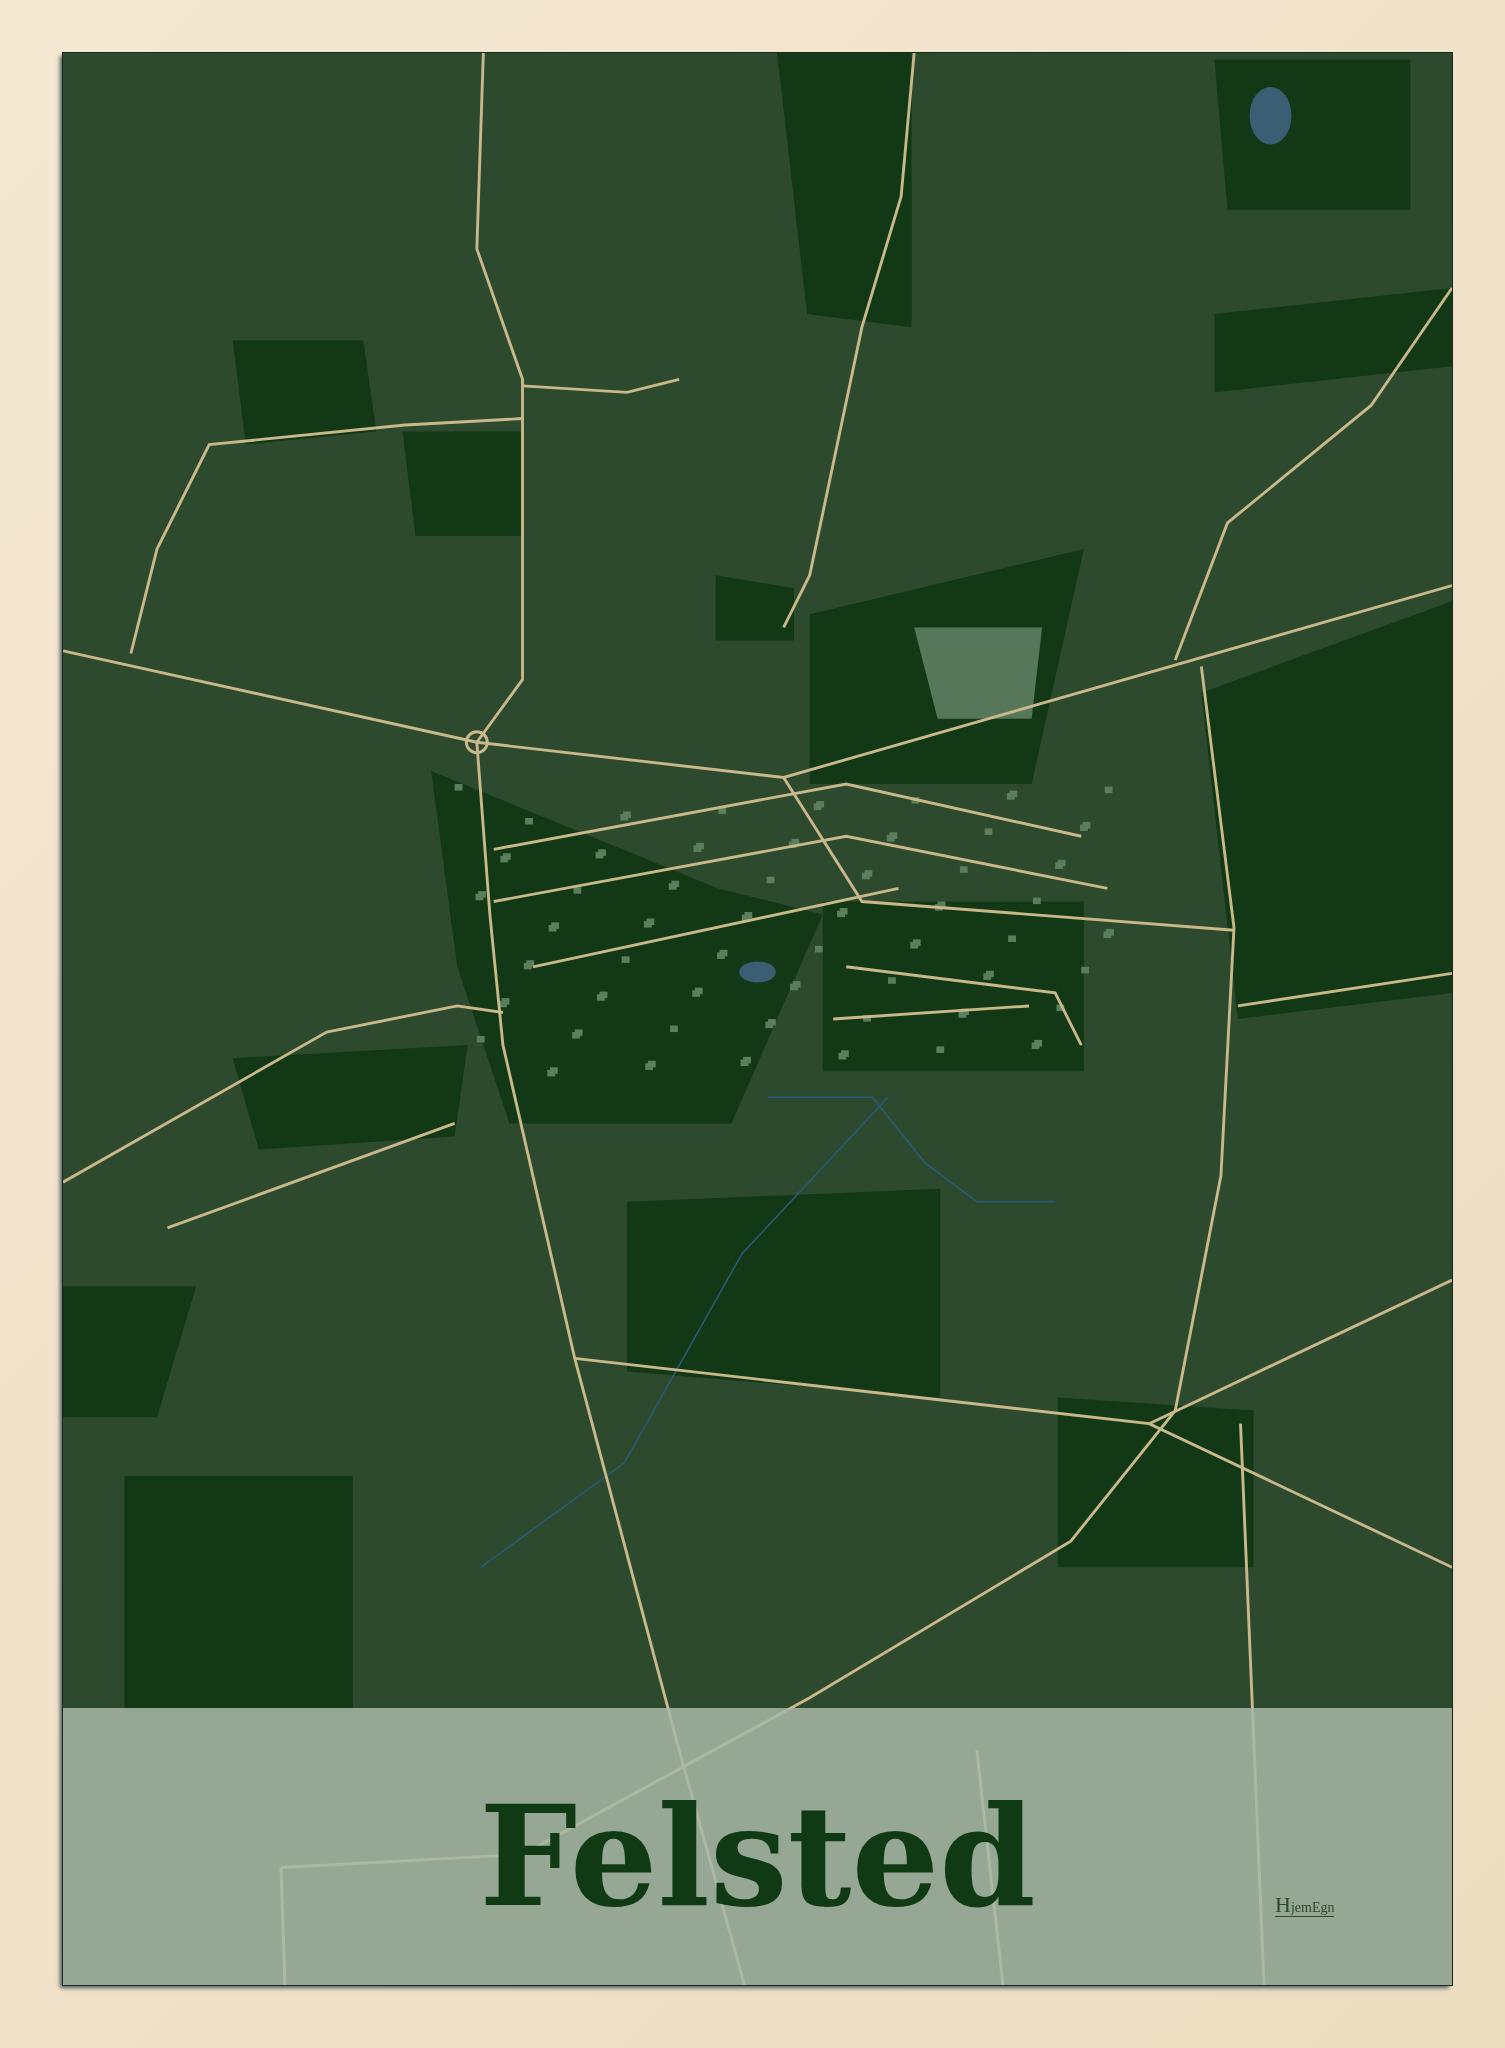  Describe the element at coordinates (1305, 1905) in the screenshot. I see `logo-text: HjemEgn` at that location.